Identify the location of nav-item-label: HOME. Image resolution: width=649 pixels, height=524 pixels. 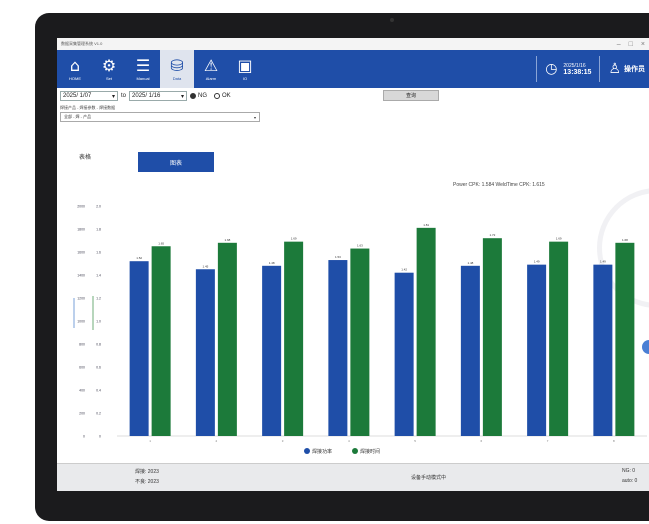
(75, 78).